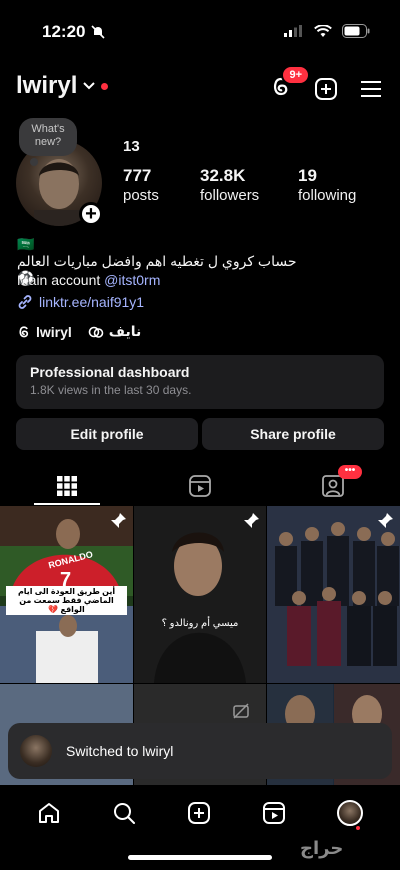  I want to click on notification-badge: 9+, so click(295, 75).